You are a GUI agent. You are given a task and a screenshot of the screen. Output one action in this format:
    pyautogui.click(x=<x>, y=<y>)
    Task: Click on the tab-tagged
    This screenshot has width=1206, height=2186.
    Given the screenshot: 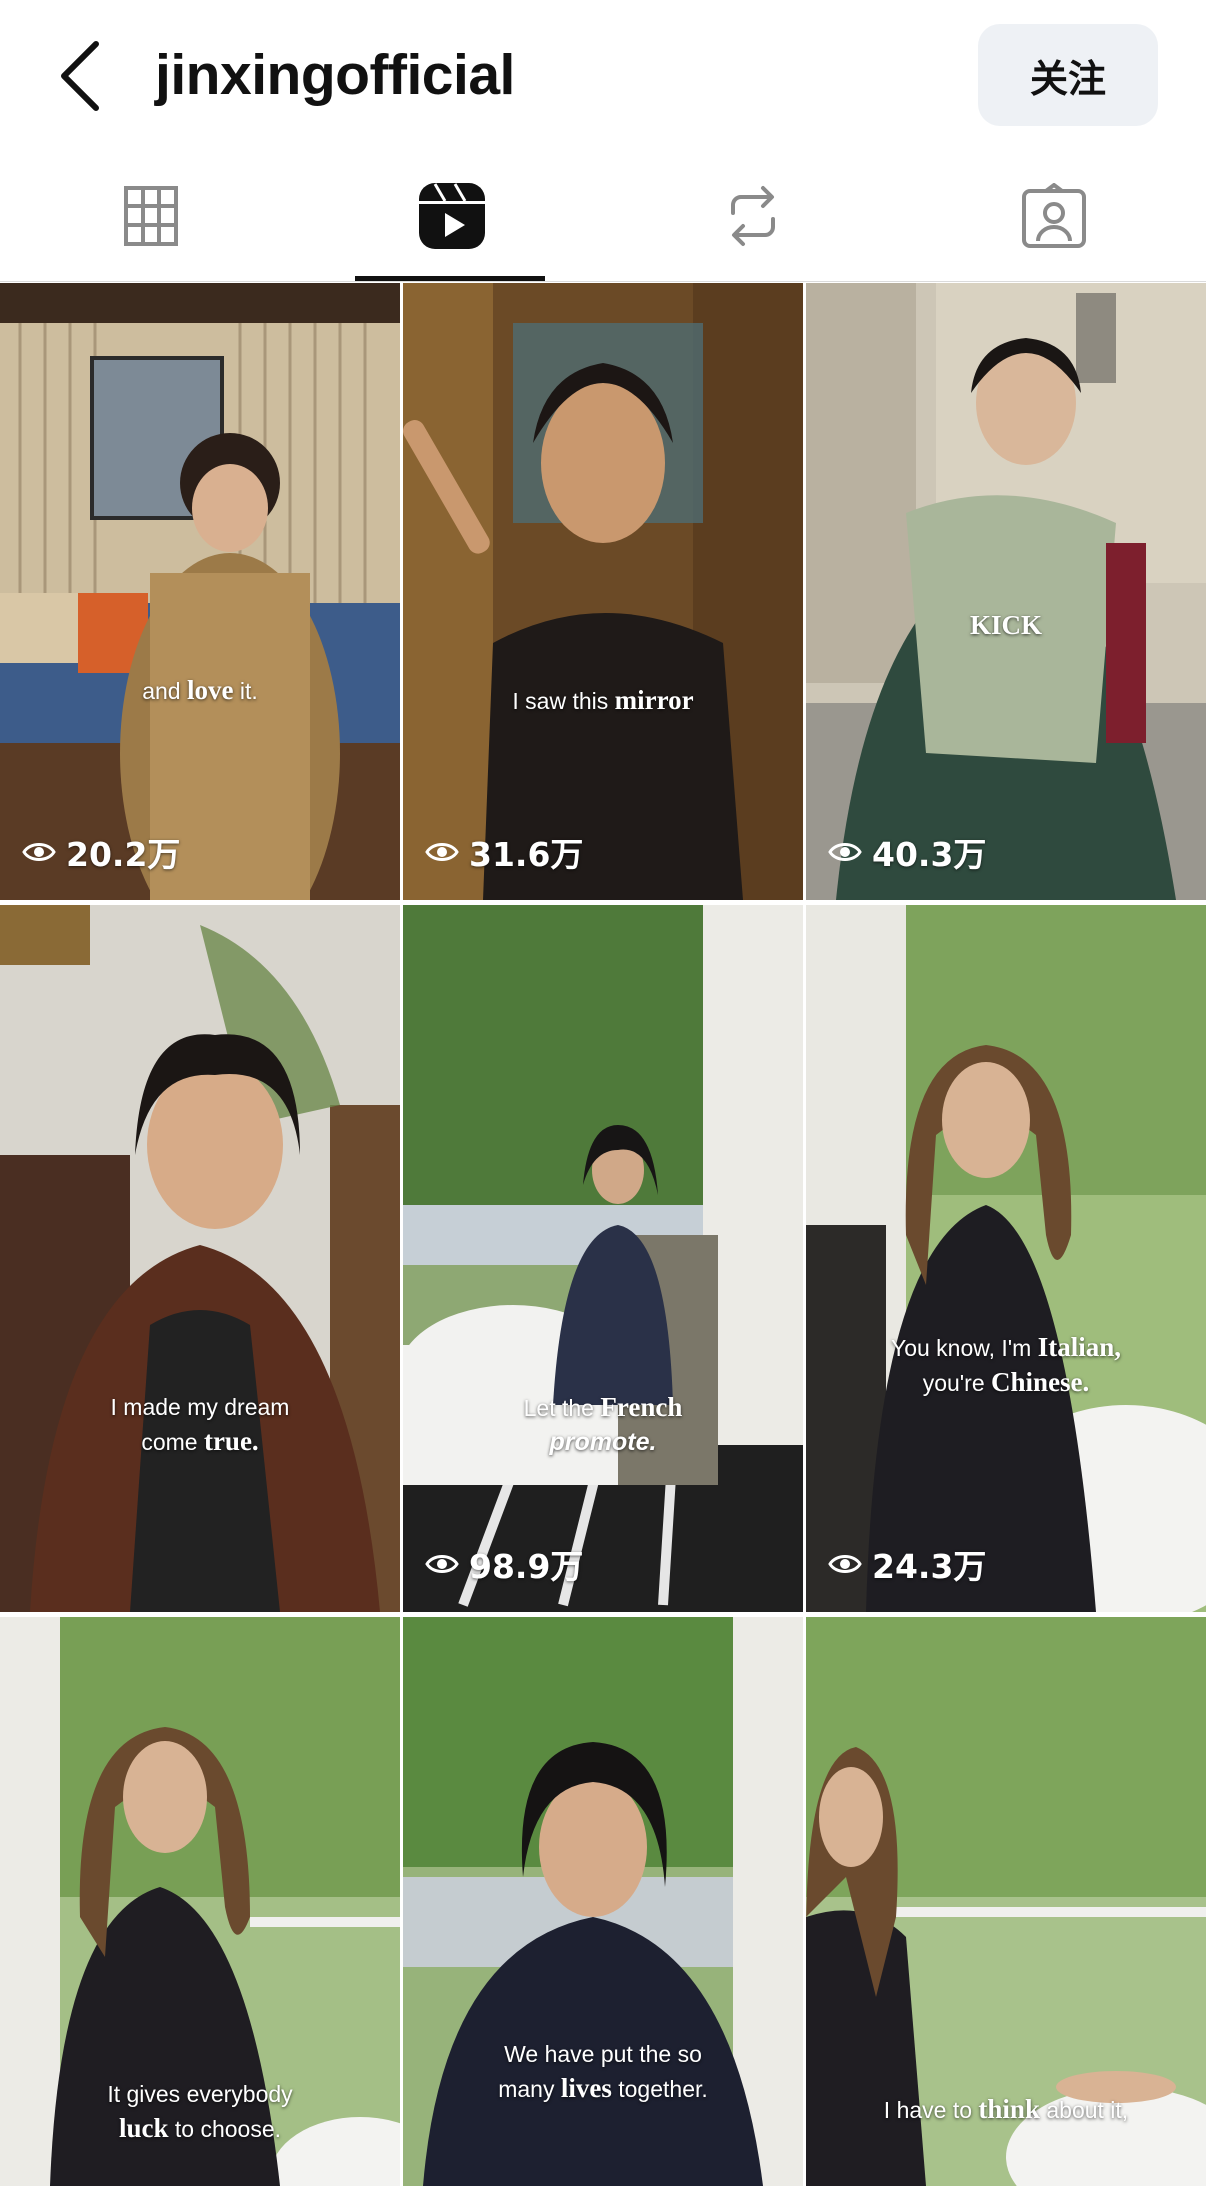 What is the action you would take?
    pyautogui.click(x=1053, y=216)
    